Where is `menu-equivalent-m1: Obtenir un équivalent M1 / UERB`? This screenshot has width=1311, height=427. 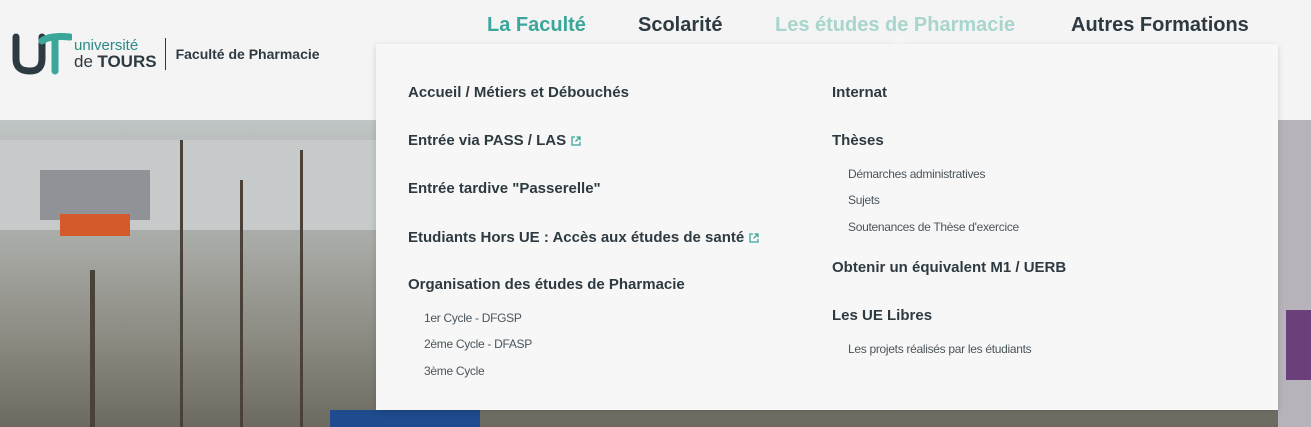 menu-equivalent-m1: Obtenir un équivalent M1 / UERB is located at coordinates (949, 267).